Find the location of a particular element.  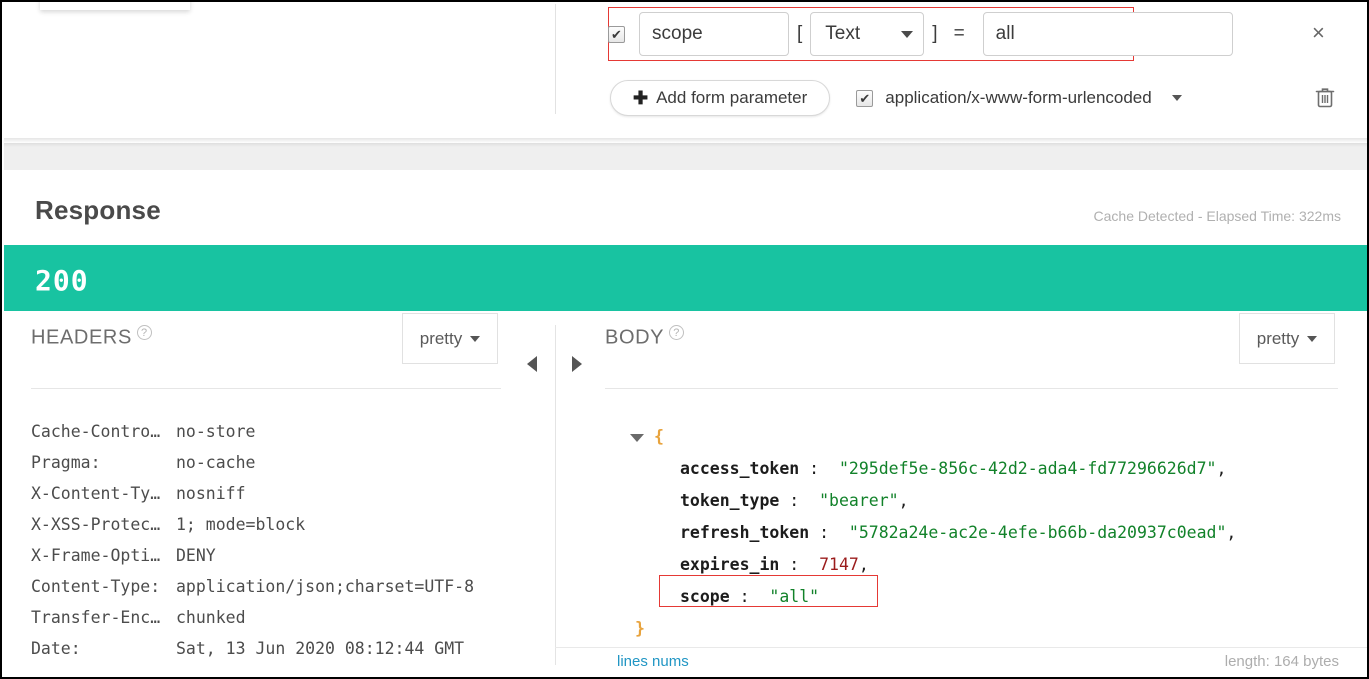

headers-panel-header: HEADERS? pretty is located at coordinates (266, 340).